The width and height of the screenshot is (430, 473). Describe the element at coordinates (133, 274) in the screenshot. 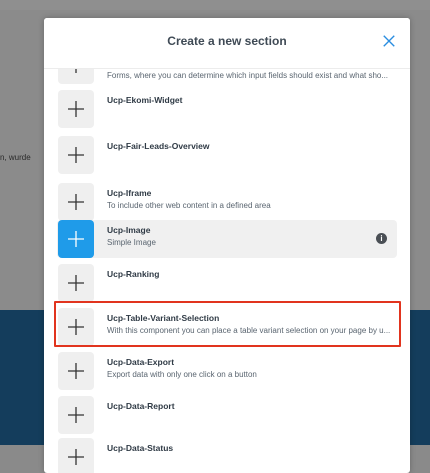

I see `item-title: Ucp-Ranking` at that location.